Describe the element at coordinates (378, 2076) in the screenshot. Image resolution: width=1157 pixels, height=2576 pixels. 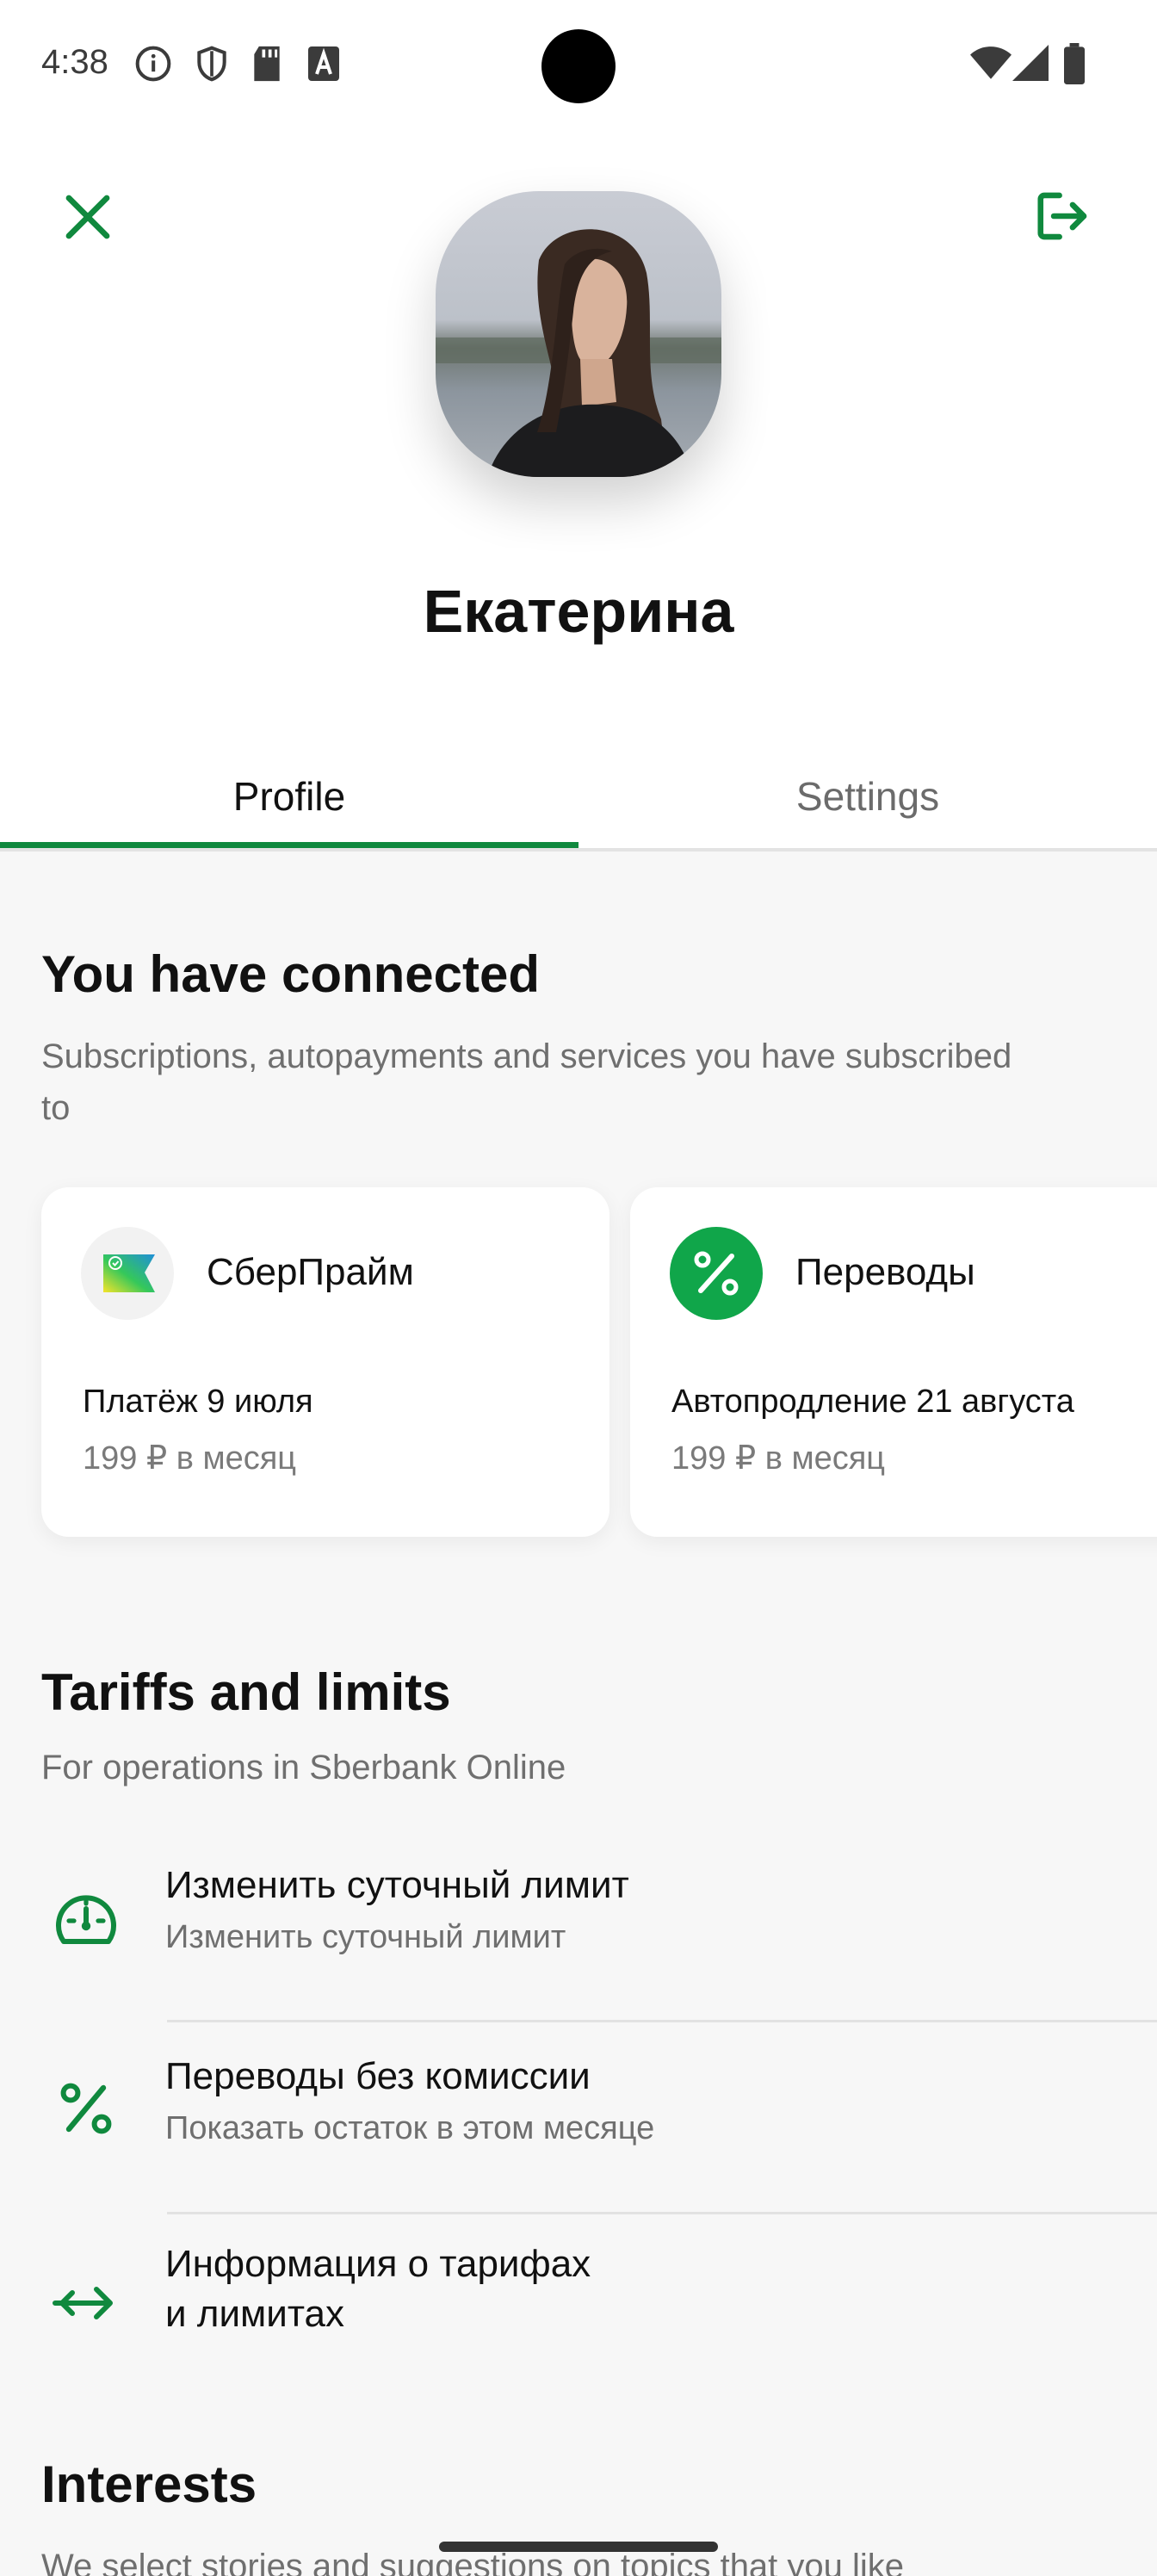
I see `list-item-title: Переводы без комиссии` at that location.